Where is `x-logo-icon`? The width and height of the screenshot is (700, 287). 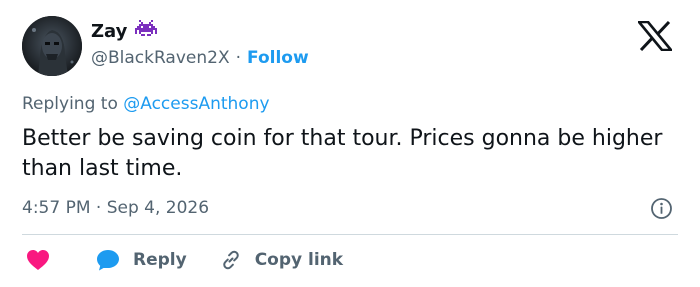
x-logo-icon is located at coordinates (655, 36).